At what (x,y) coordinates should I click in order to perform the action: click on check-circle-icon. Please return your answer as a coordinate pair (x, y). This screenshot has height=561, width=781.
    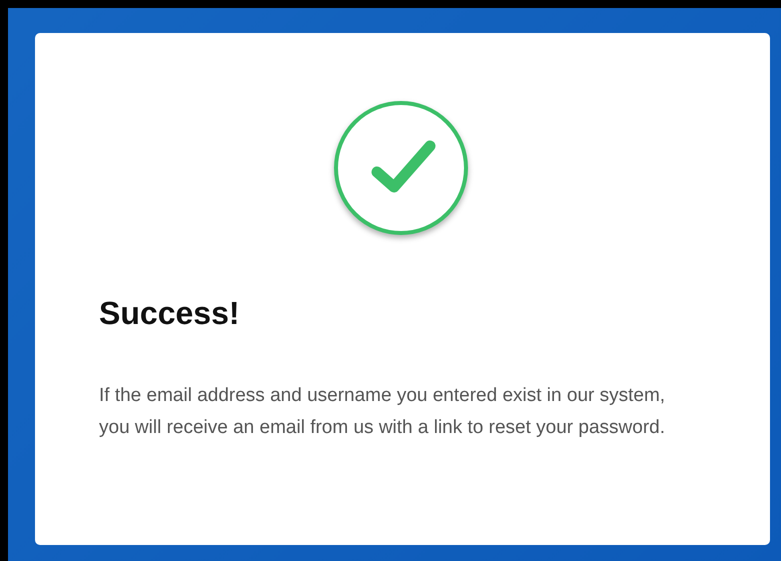
    Looking at the image, I should click on (401, 168).